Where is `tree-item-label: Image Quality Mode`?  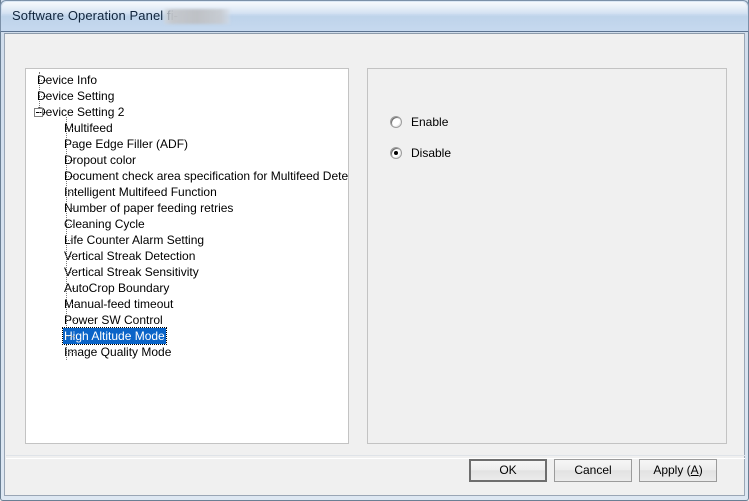 tree-item-label: Image Quality Mode is located at coordinates (118, 352).